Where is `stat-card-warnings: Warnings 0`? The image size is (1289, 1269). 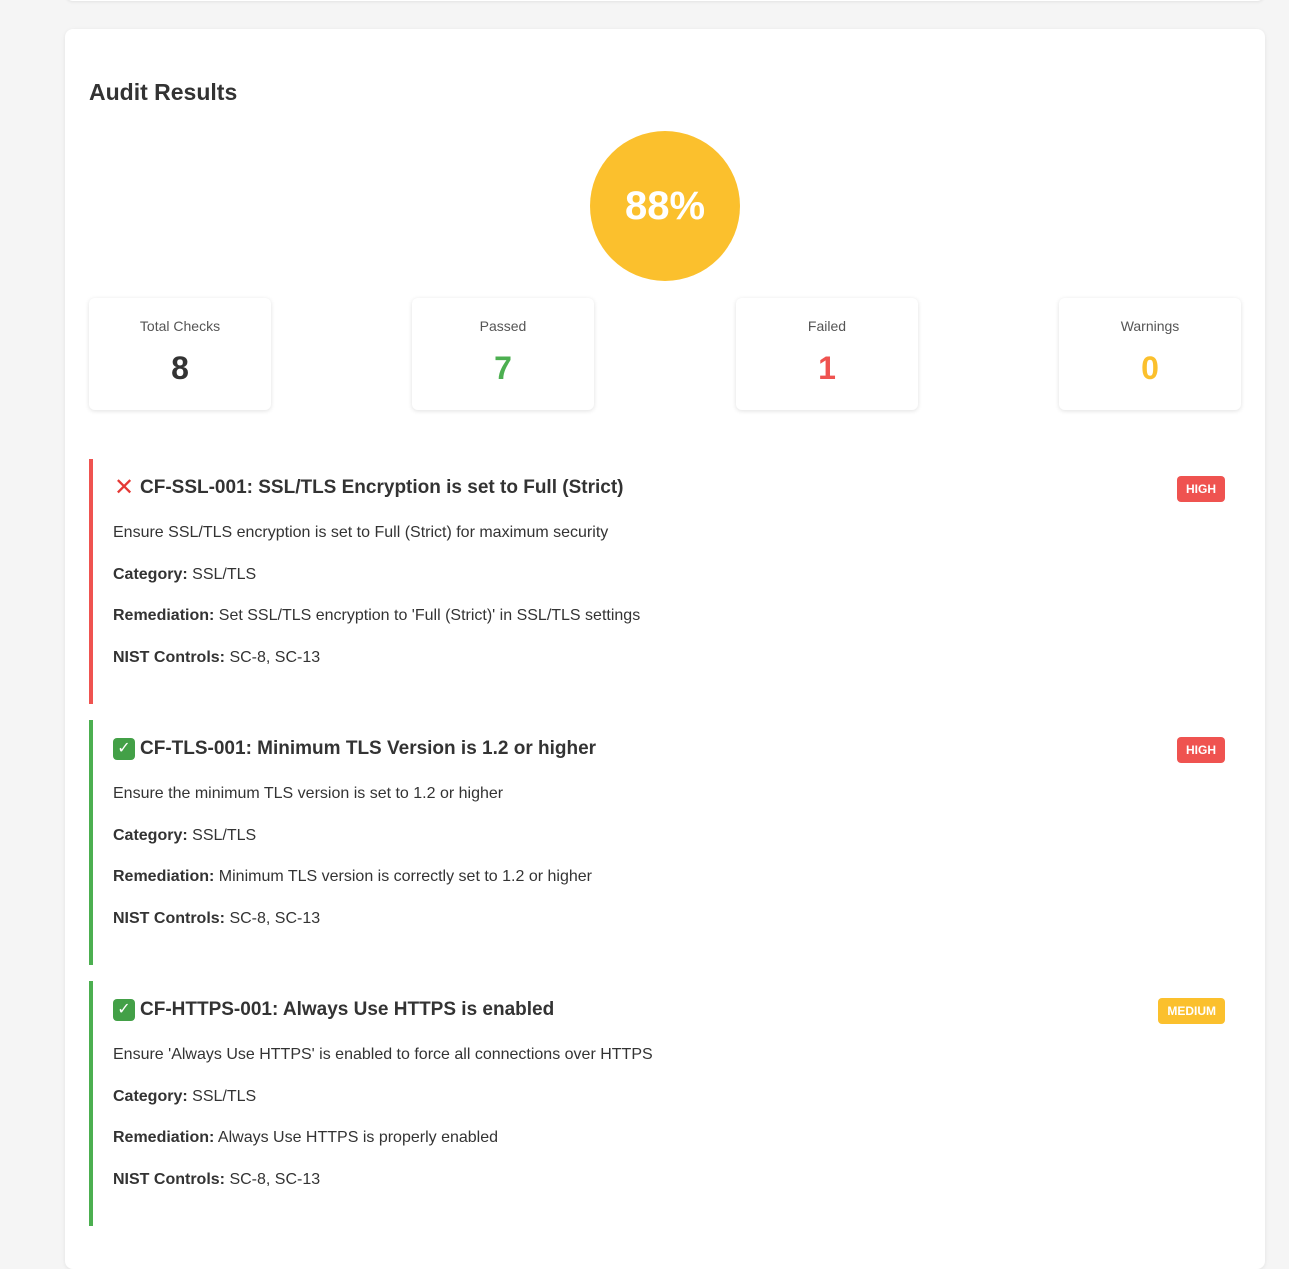
stat-card-warnings: Warnings 0 is located at coordinates (1150, 354).